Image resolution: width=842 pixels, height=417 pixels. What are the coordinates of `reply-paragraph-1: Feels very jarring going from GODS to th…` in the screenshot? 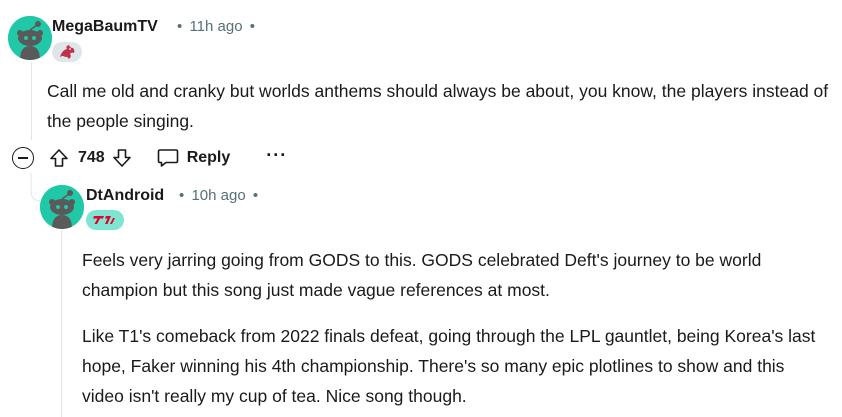 It's located at (422, 275).